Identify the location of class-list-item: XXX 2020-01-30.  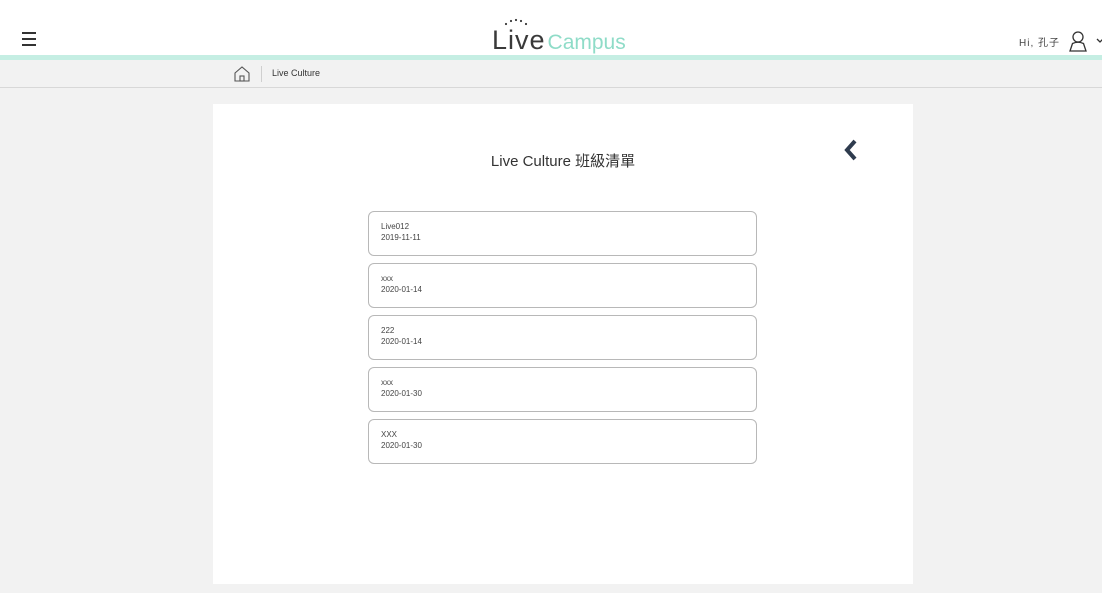
(562, 441).